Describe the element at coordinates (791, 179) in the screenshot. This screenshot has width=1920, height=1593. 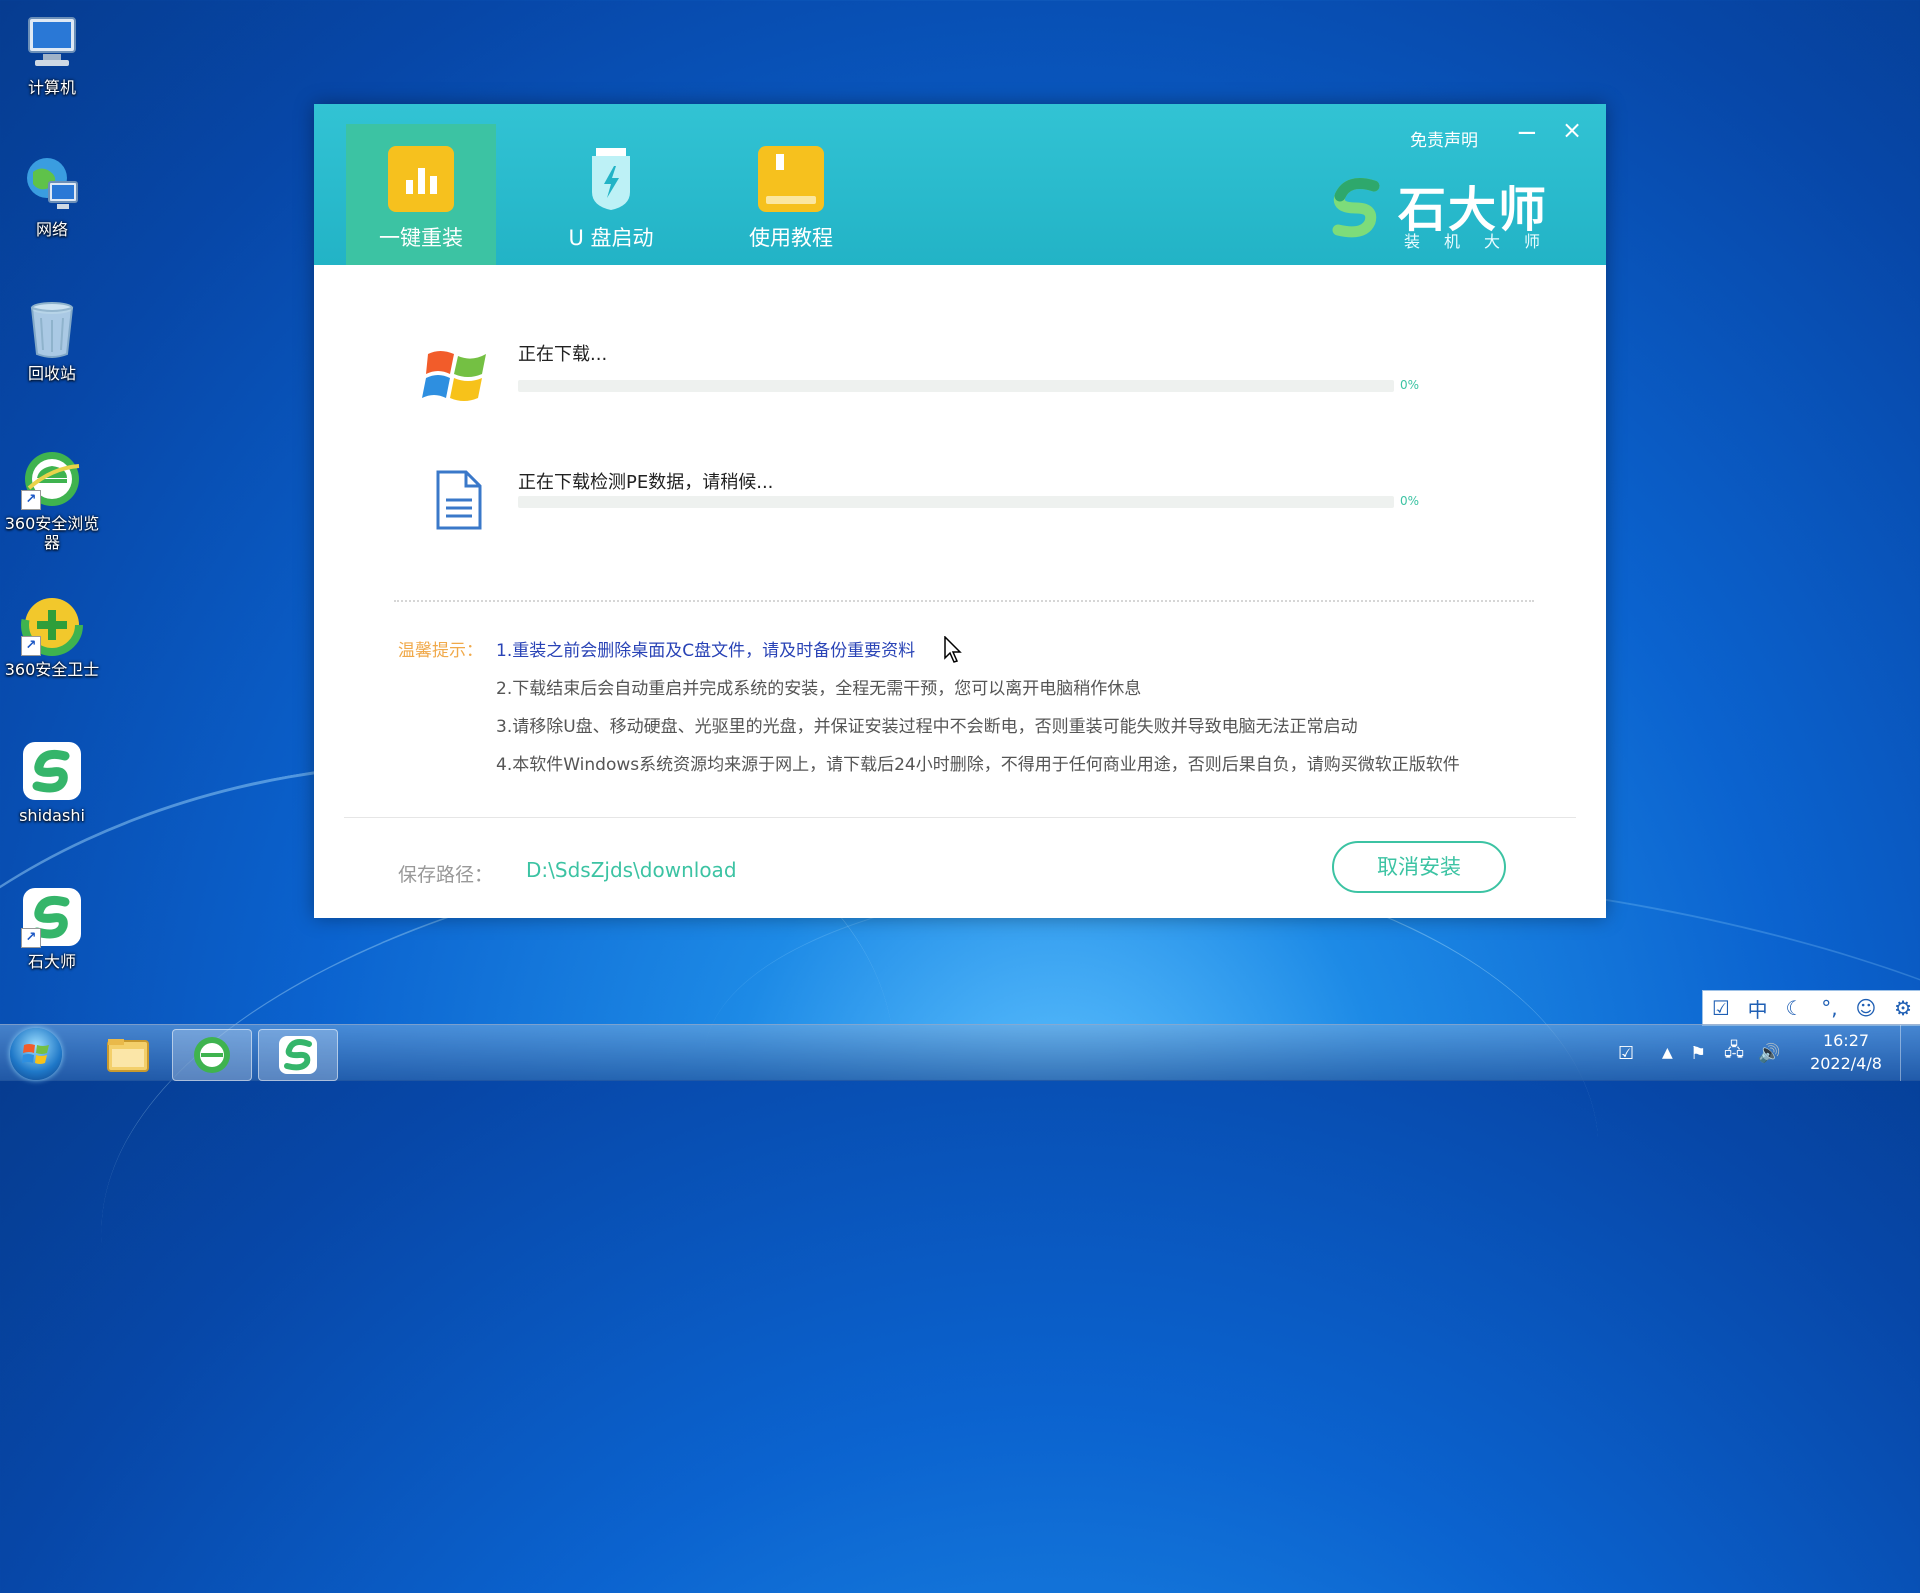
I see `book-icon` at that location.